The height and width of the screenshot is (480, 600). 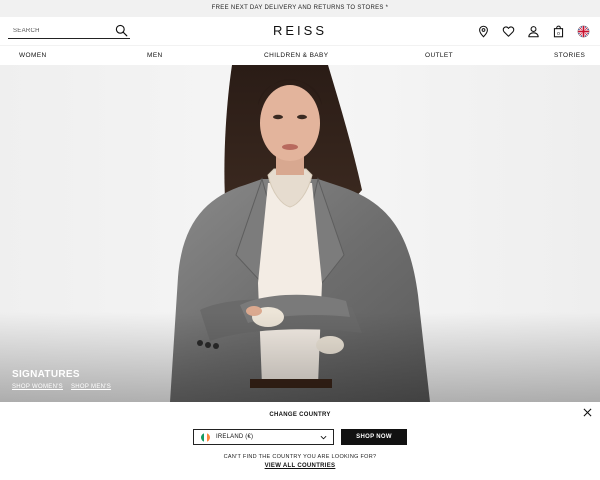 I want to click on logo: REISS, so click(x=300, y=31).